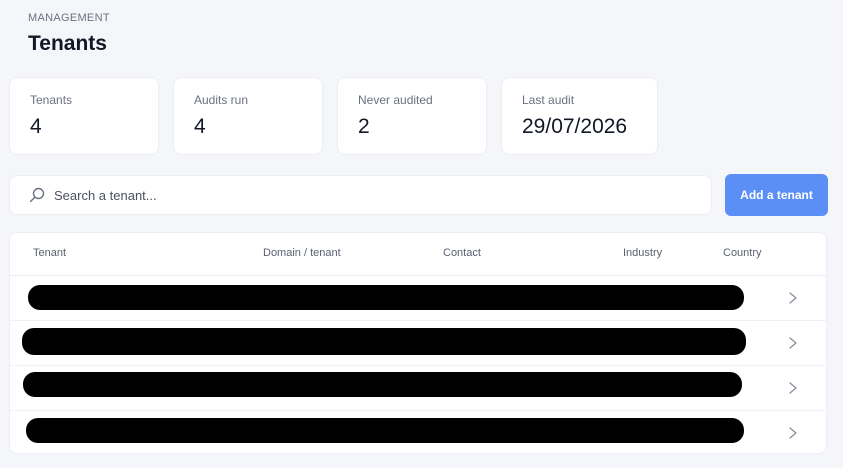 The width and height of the screenshot is (843, 468). What do you see at coordinates (248, 116) in the screenshot?
I see `stat-card-audits-run: Audits run 4` at bounding box center [248, 116].